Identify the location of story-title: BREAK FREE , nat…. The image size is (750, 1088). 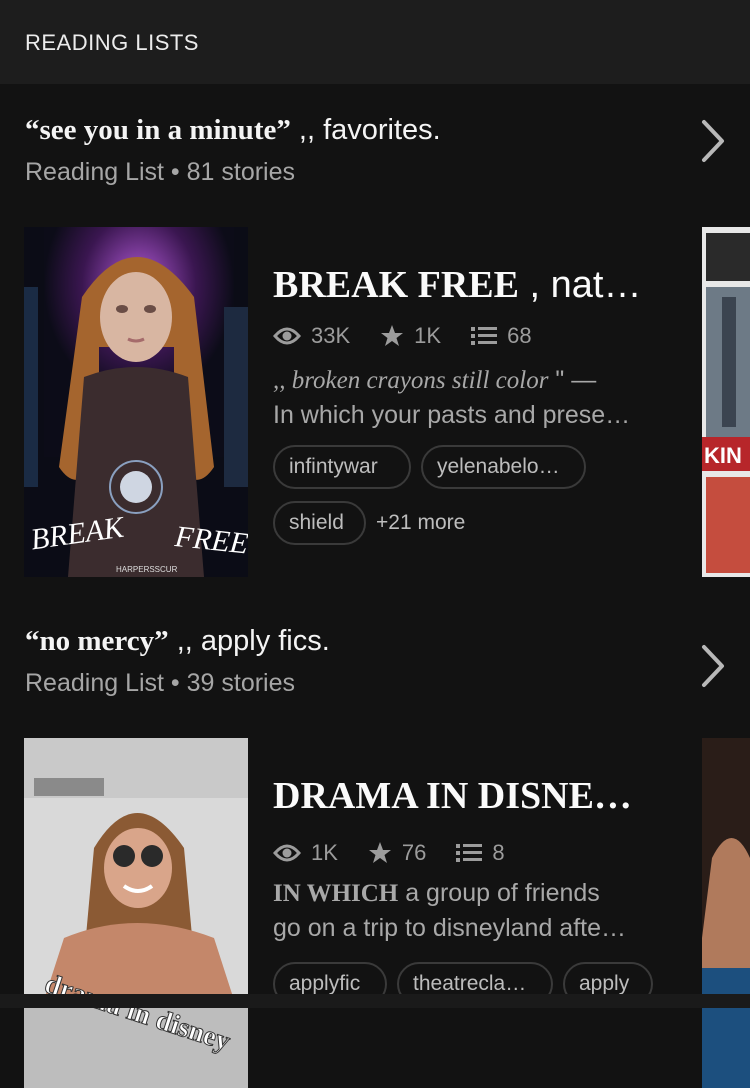
(463, 285).